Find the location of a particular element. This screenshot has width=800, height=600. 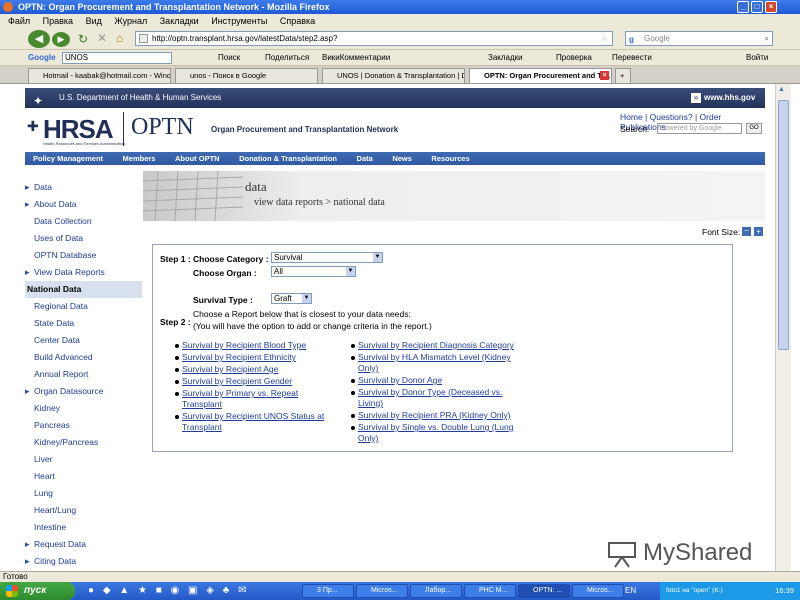

sidebar-item-regional-data: Regional Data is located at coordinates (83, 306).